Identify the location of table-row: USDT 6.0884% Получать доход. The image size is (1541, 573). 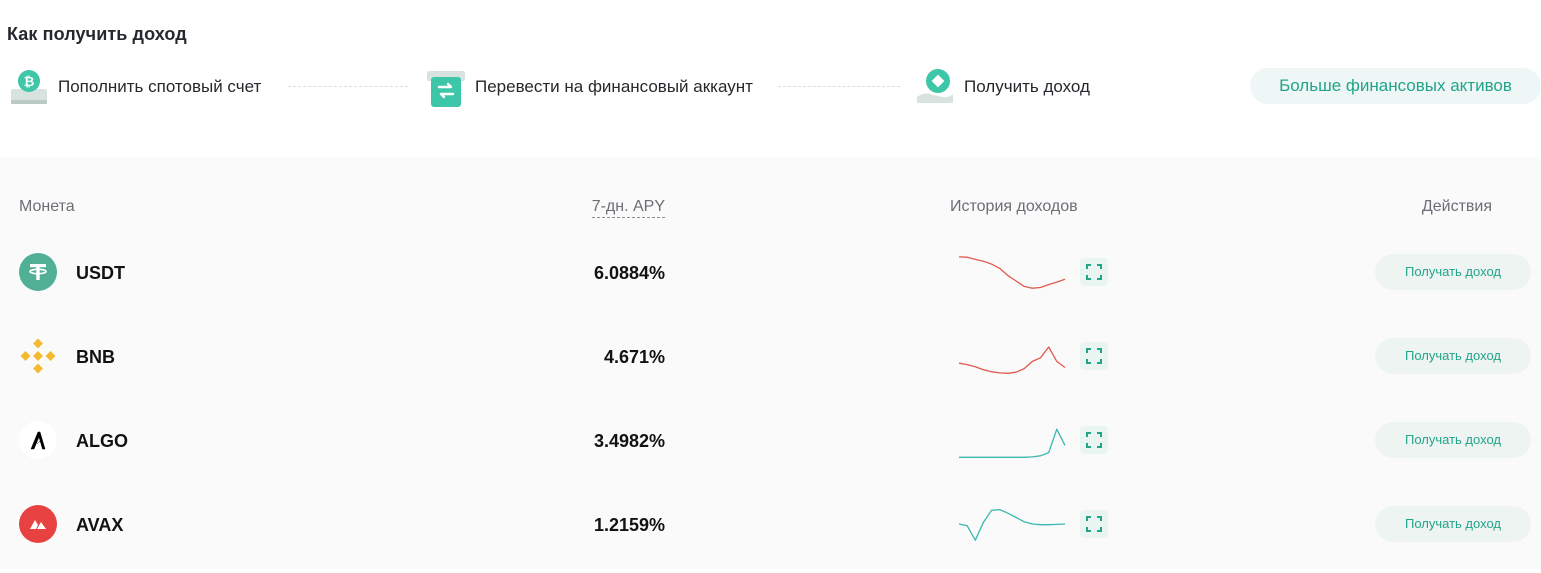
(770, 279).